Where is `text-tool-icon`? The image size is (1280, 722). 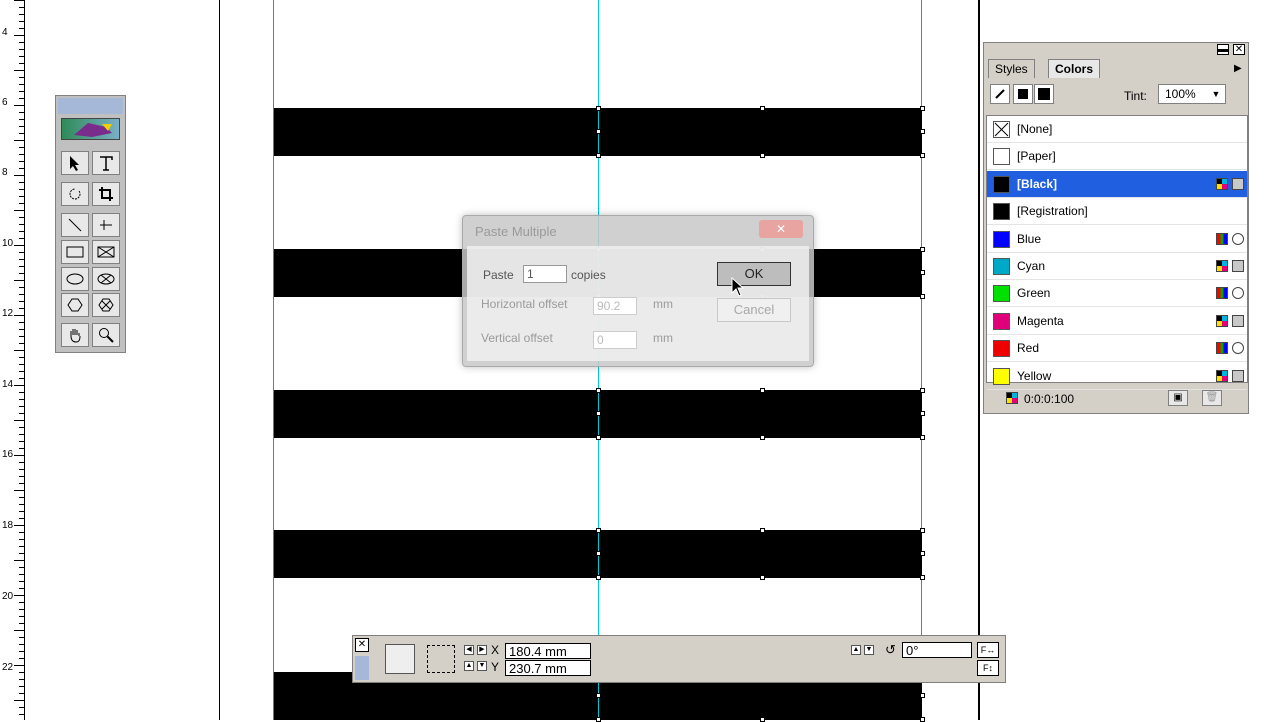 text-tool-icon is located at coordinates (106, 163).